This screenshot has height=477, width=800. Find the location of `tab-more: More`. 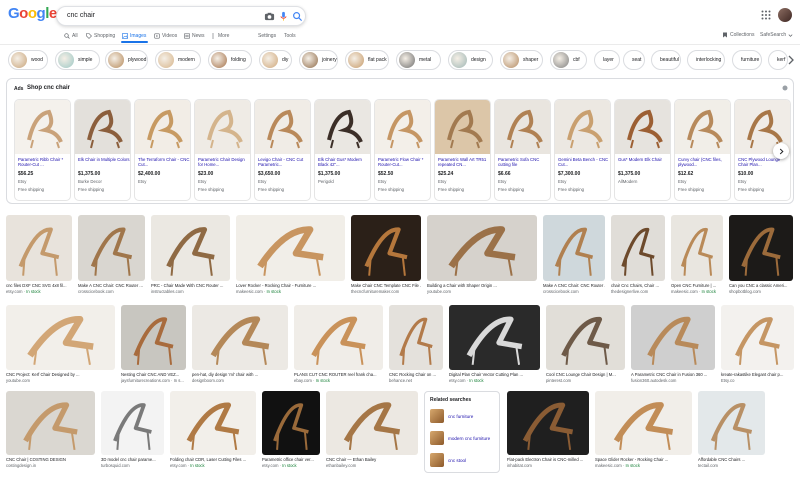

tab-more: More is located at coordinates (219, 36).